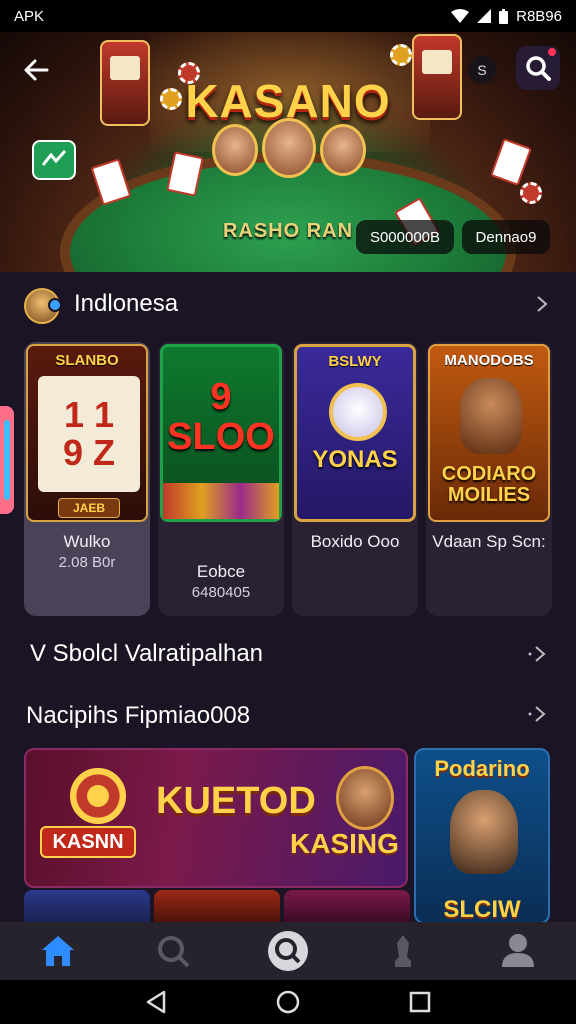 The width and height of the screenshot is (576, 1024). I want to click on mascot-icon, so click(358, 412).